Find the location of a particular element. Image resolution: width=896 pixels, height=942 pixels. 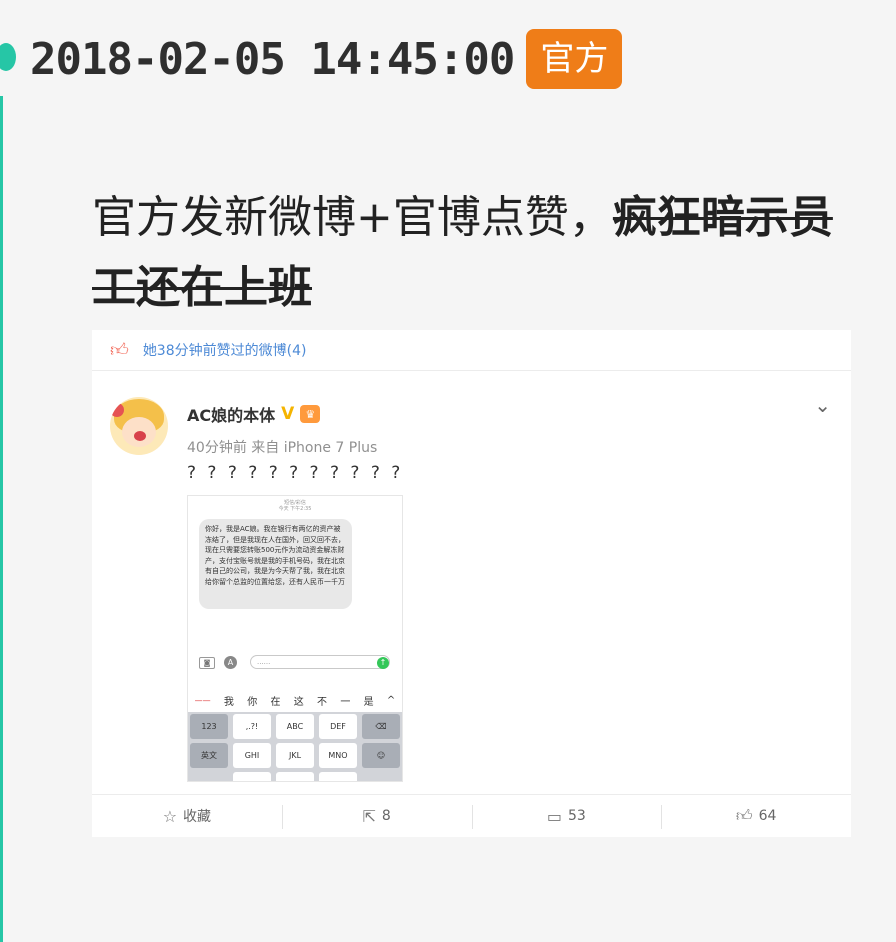

key: ,.?! is located at coordinates (252, 726).